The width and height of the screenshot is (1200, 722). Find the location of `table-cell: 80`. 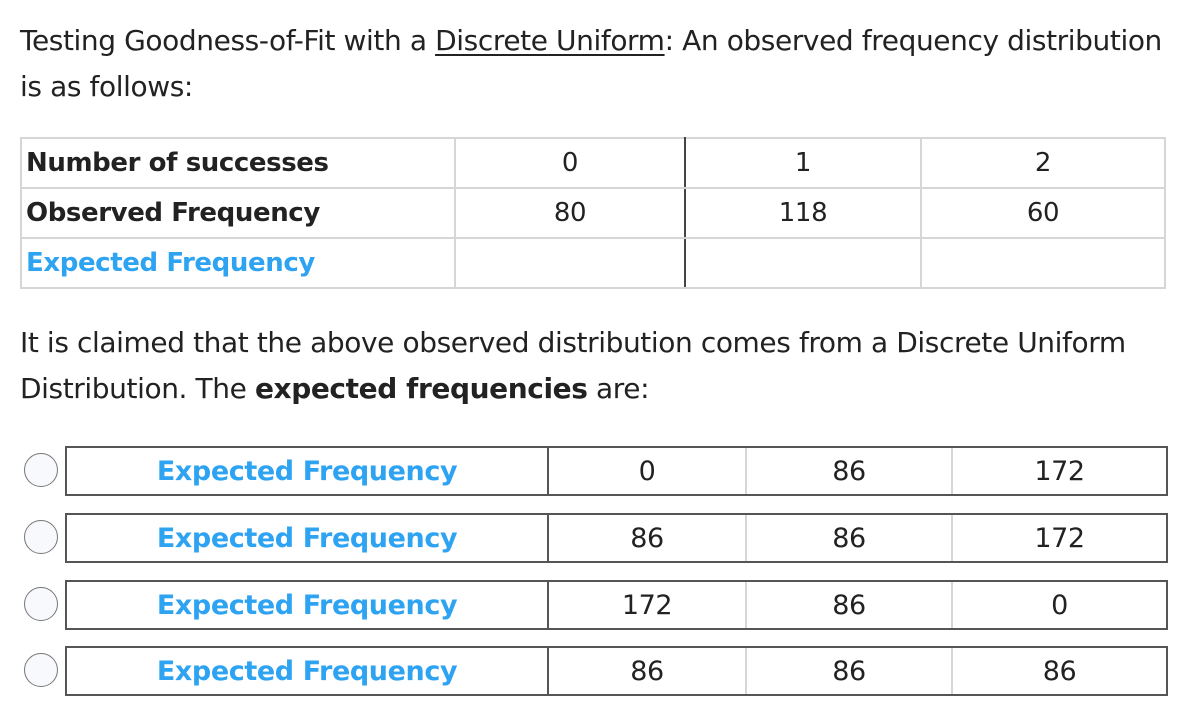

table-cell: 80 is located at coordinates (570, 213).